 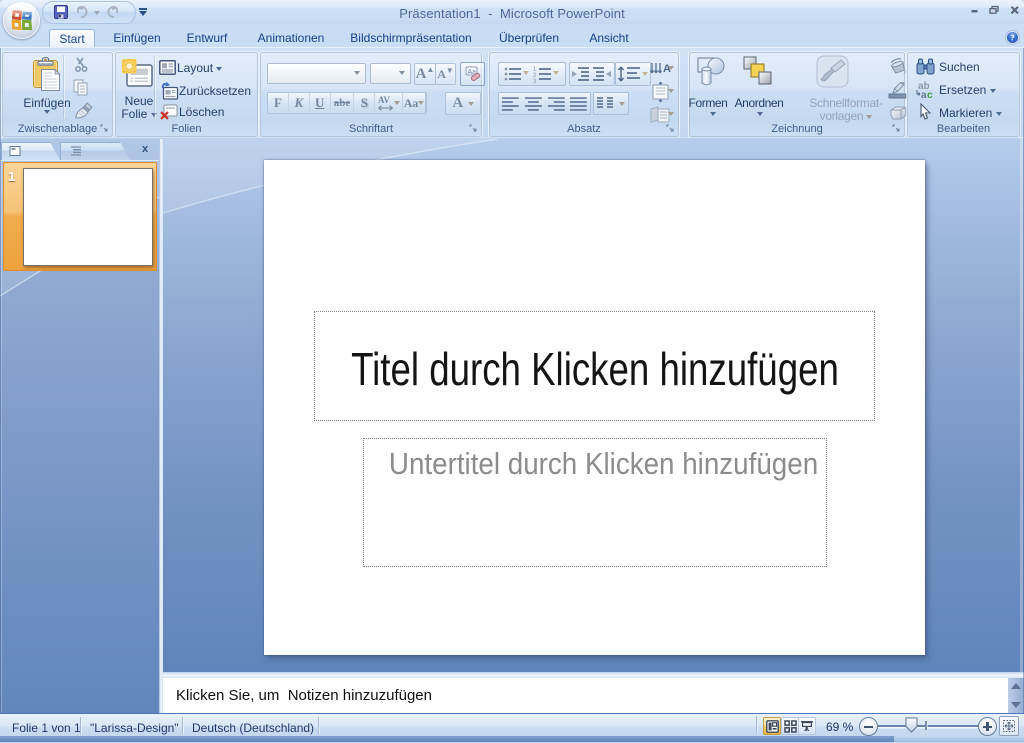 I want to click on svg-text: AV, so click(x=384, y=100).